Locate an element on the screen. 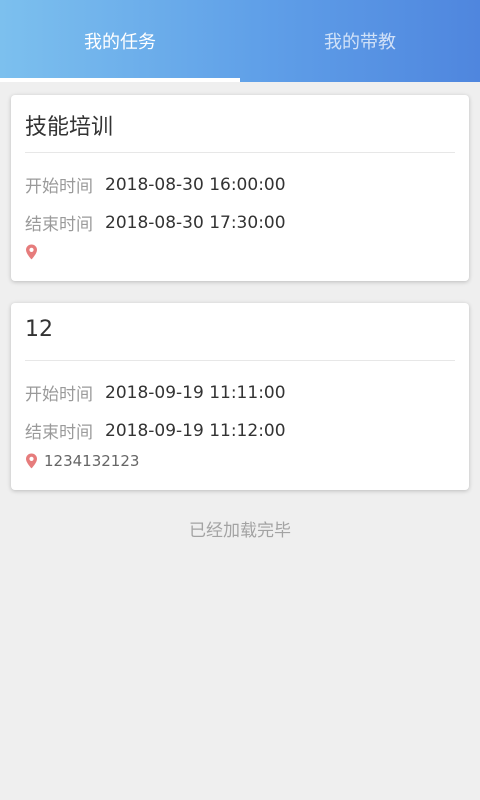  loaded-status-text: 已经加载完毕 is located at coordinates (240, 531).